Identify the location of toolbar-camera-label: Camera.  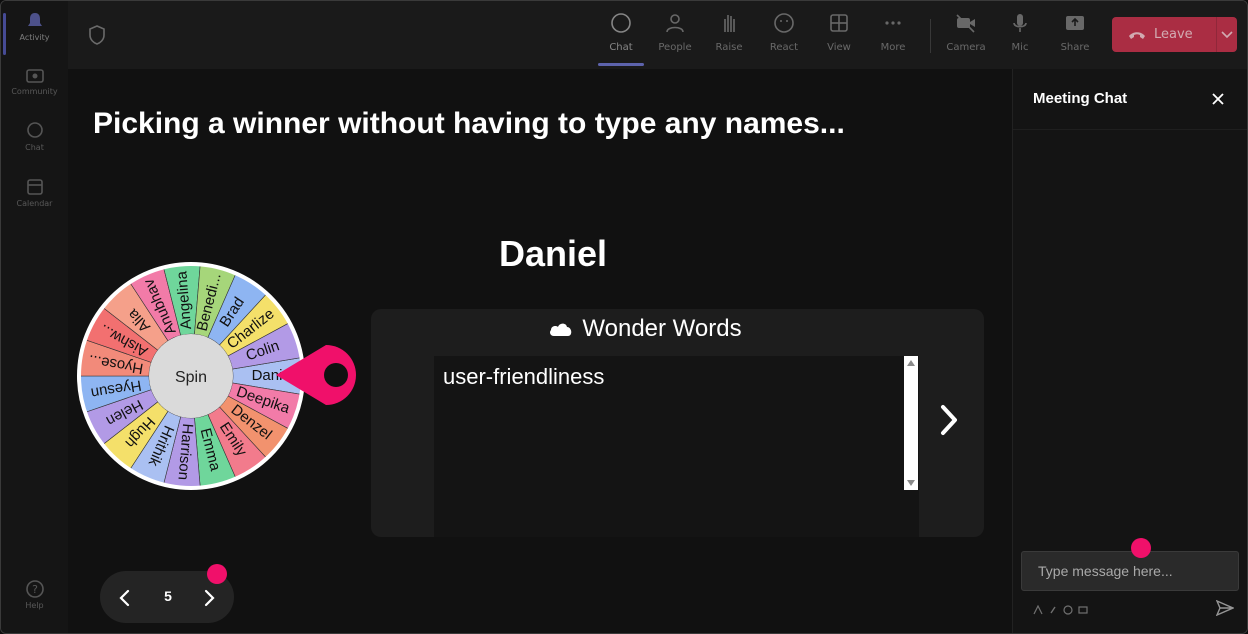
(966, 47).